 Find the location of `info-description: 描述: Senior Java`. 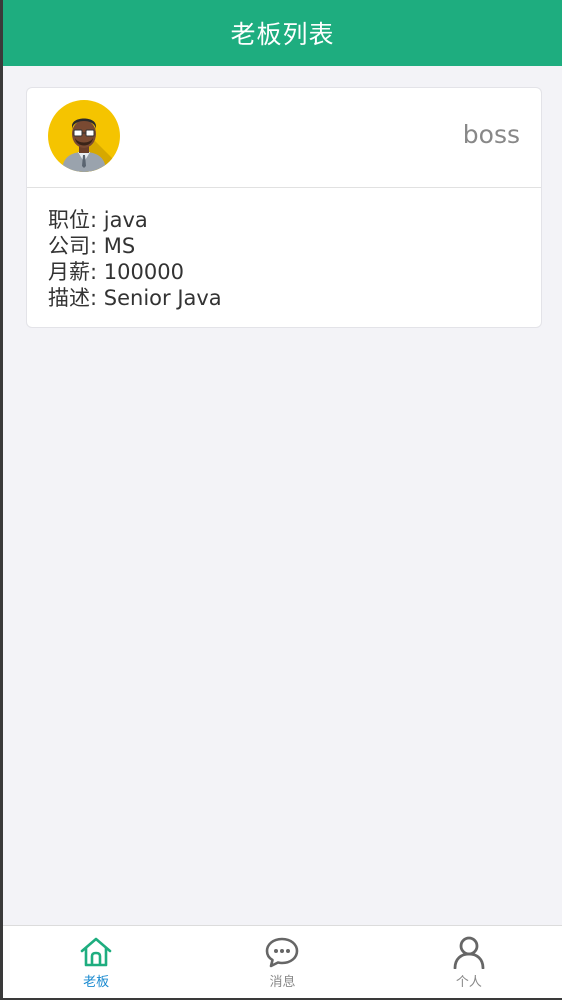

info-description: 描述: Senior Java is located at coordinates (135, 298).